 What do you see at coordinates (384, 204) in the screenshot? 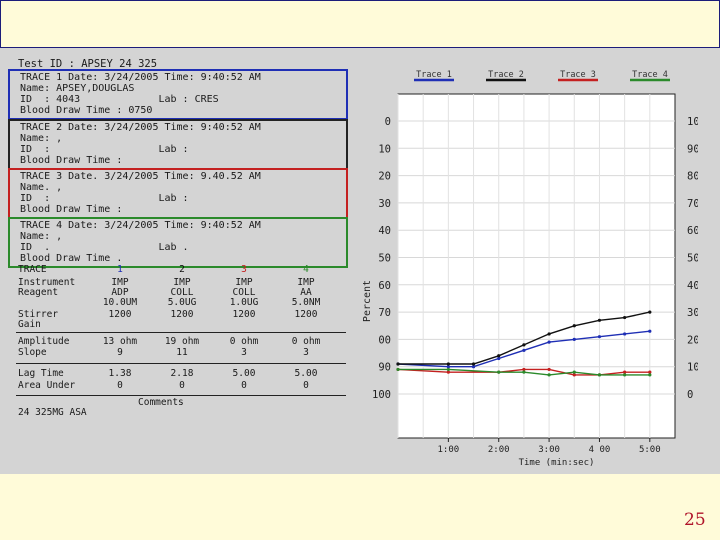
I see `y-left-tick-label: 30` at bounding box center [384, 204].